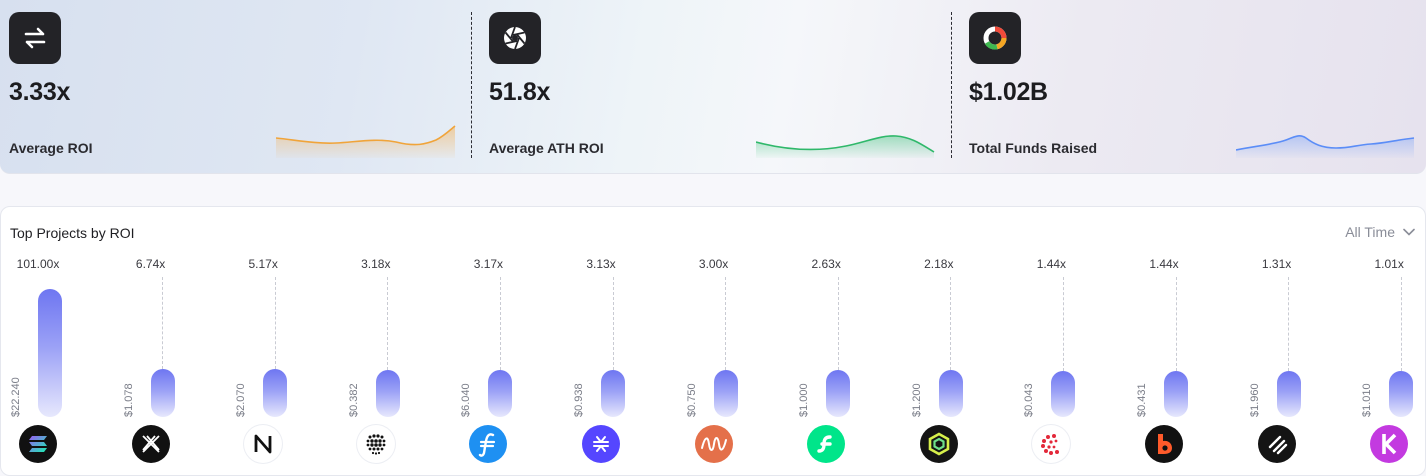 The image size is (1426, 476). Describe the element at coordinates (515, 38) in the screenshot. I see `aperture-icon` at that location.